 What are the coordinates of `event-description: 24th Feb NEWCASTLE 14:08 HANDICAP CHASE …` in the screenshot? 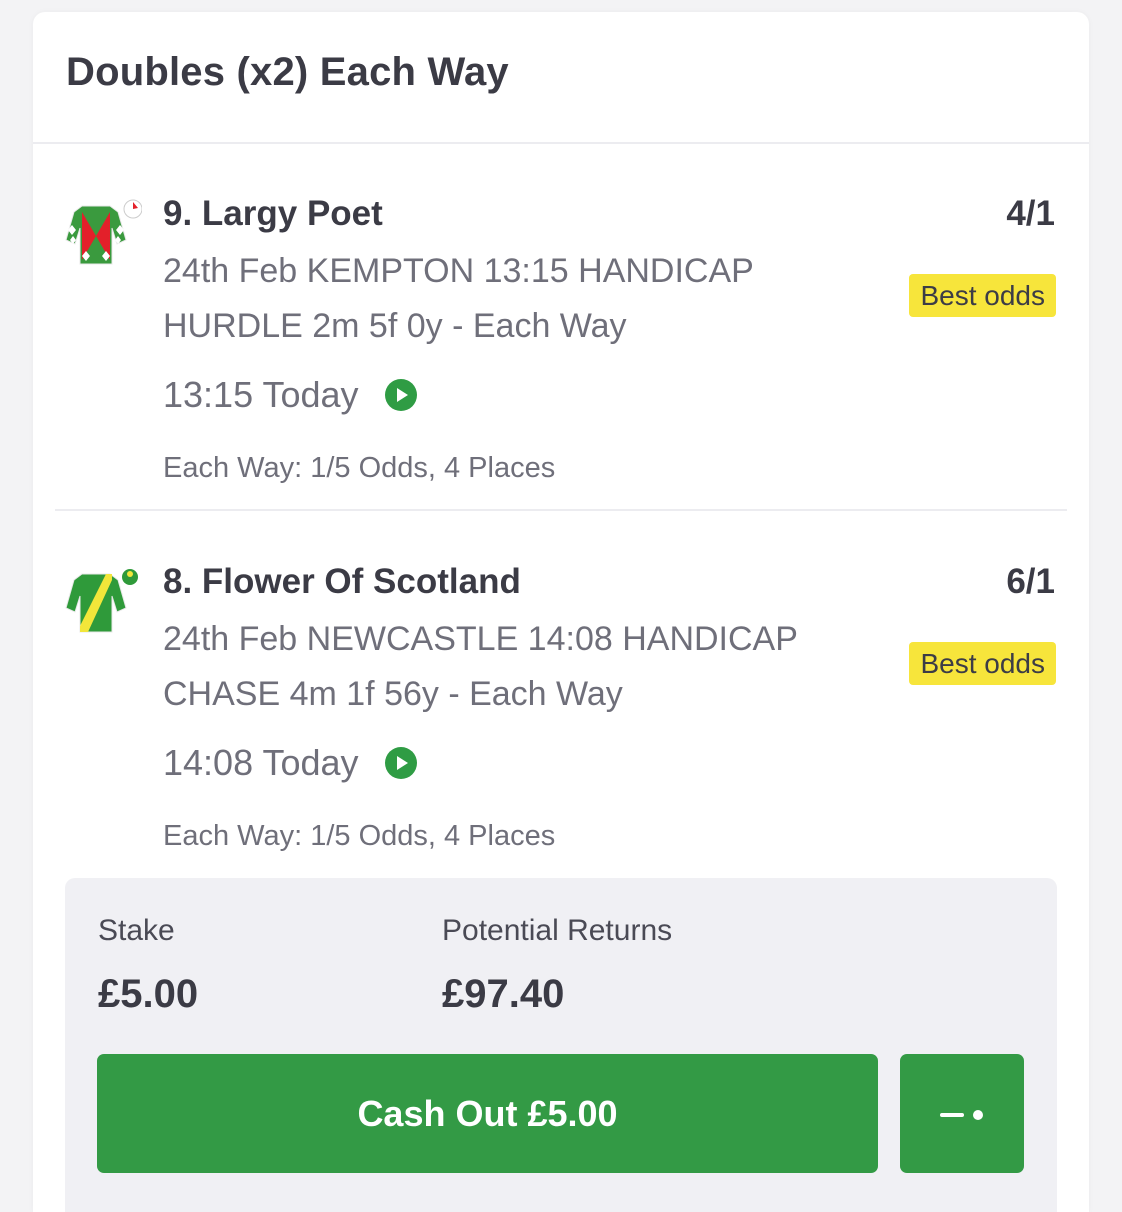 It's located at (480, 666).